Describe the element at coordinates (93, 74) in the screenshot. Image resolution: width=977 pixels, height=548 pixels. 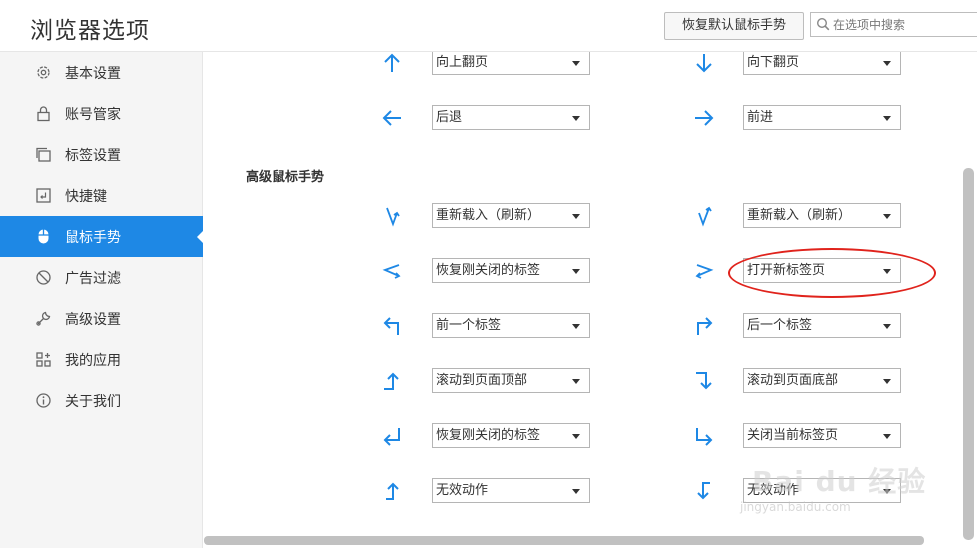
I see `sidebar-item-label: 基本设置` at that location.